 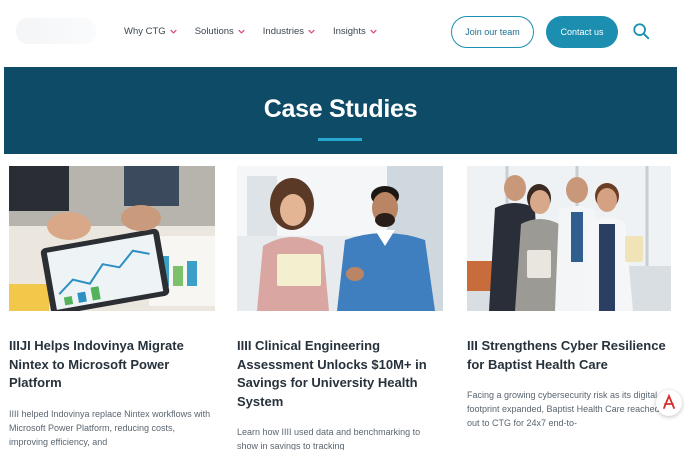 What do you see at coordinates (349, 31) in the screenshot?
I see `nav-item-label: Insights` at bounding box center [349, 31].